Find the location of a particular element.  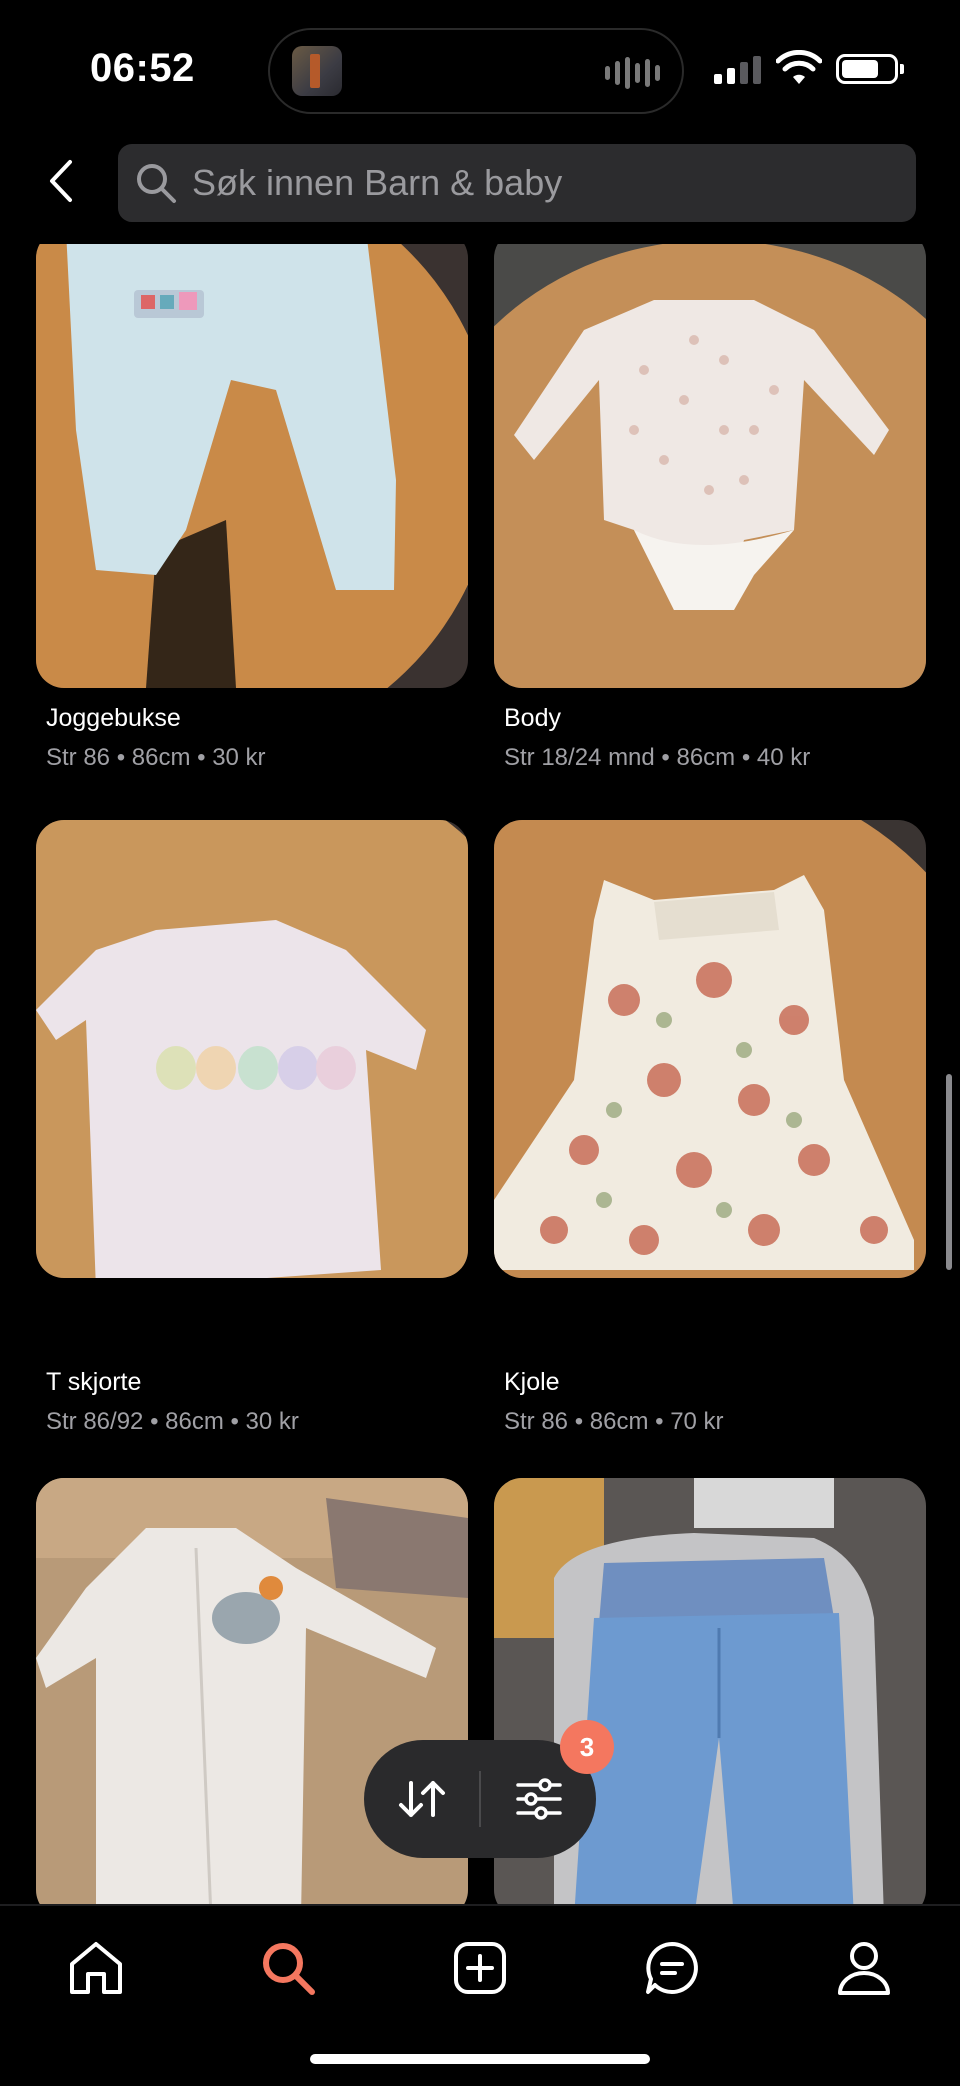

profile-icon is located at coordinates (864, 1968).